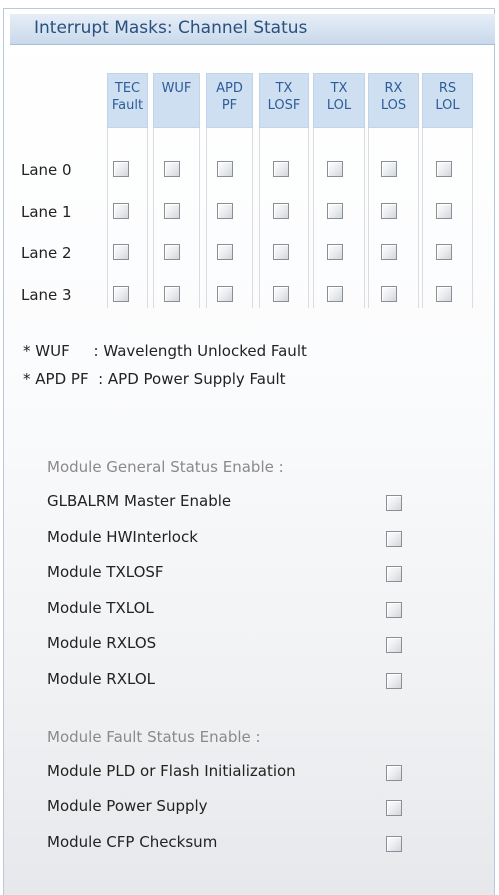 Image resolution: width=499 pixels, height=895 pixels. What do you see at coordinates (172, 169) in the screenshot?
I see `lane-0-wuf-checkbox` at bounding box center [172, 169].